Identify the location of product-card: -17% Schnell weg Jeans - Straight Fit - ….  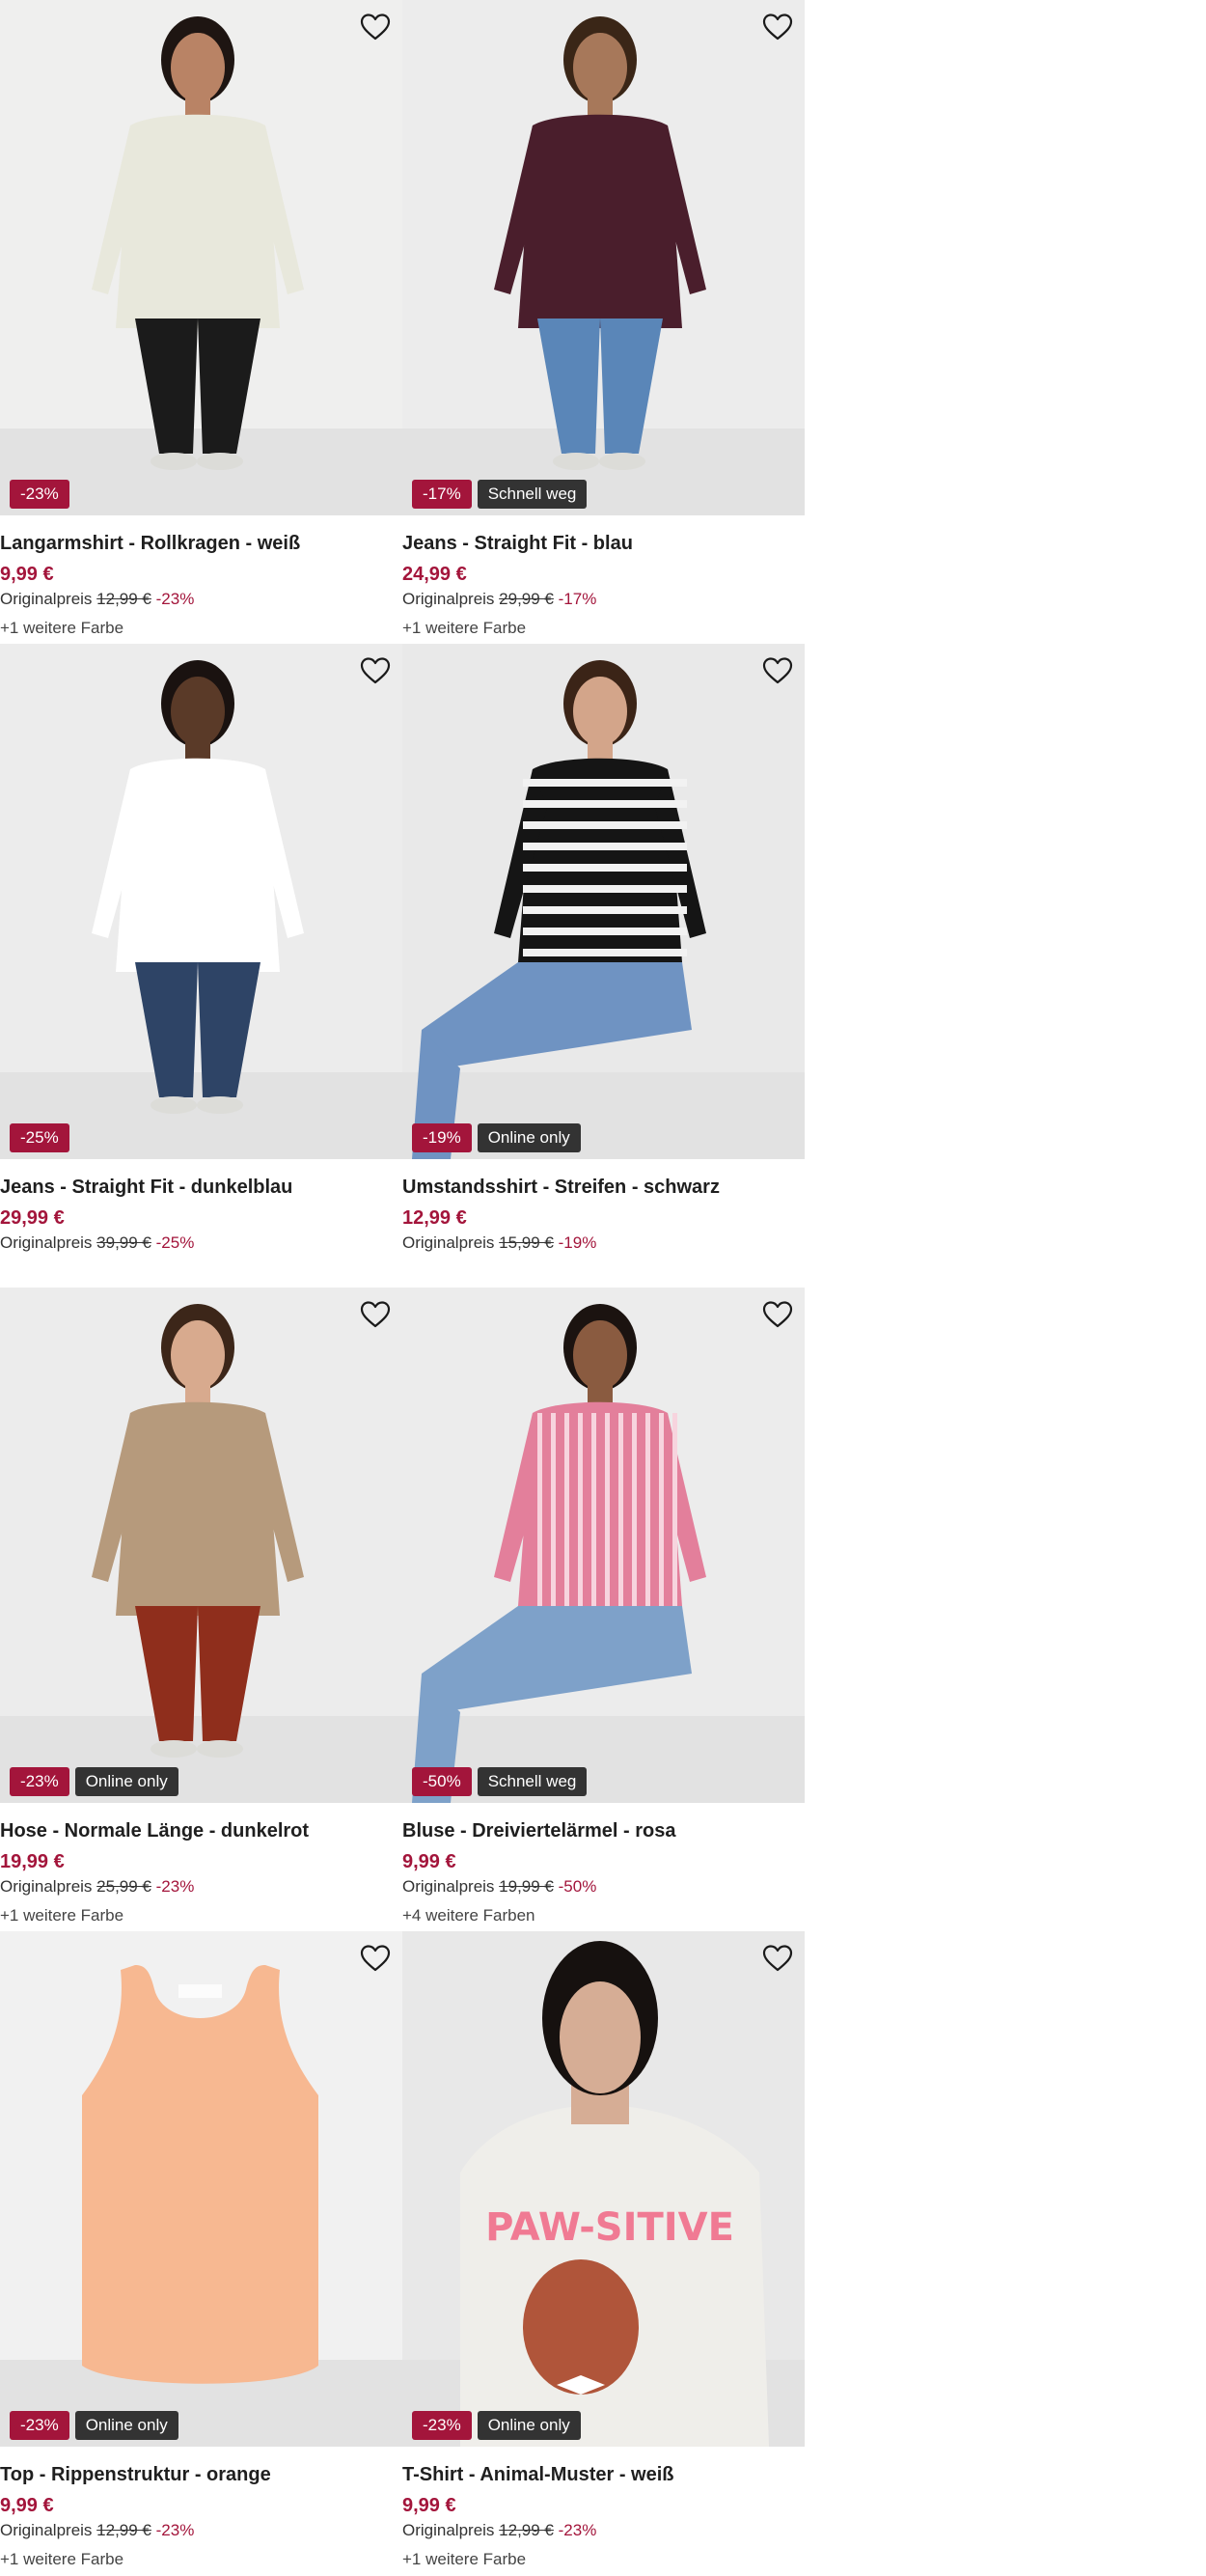
(604, 322).